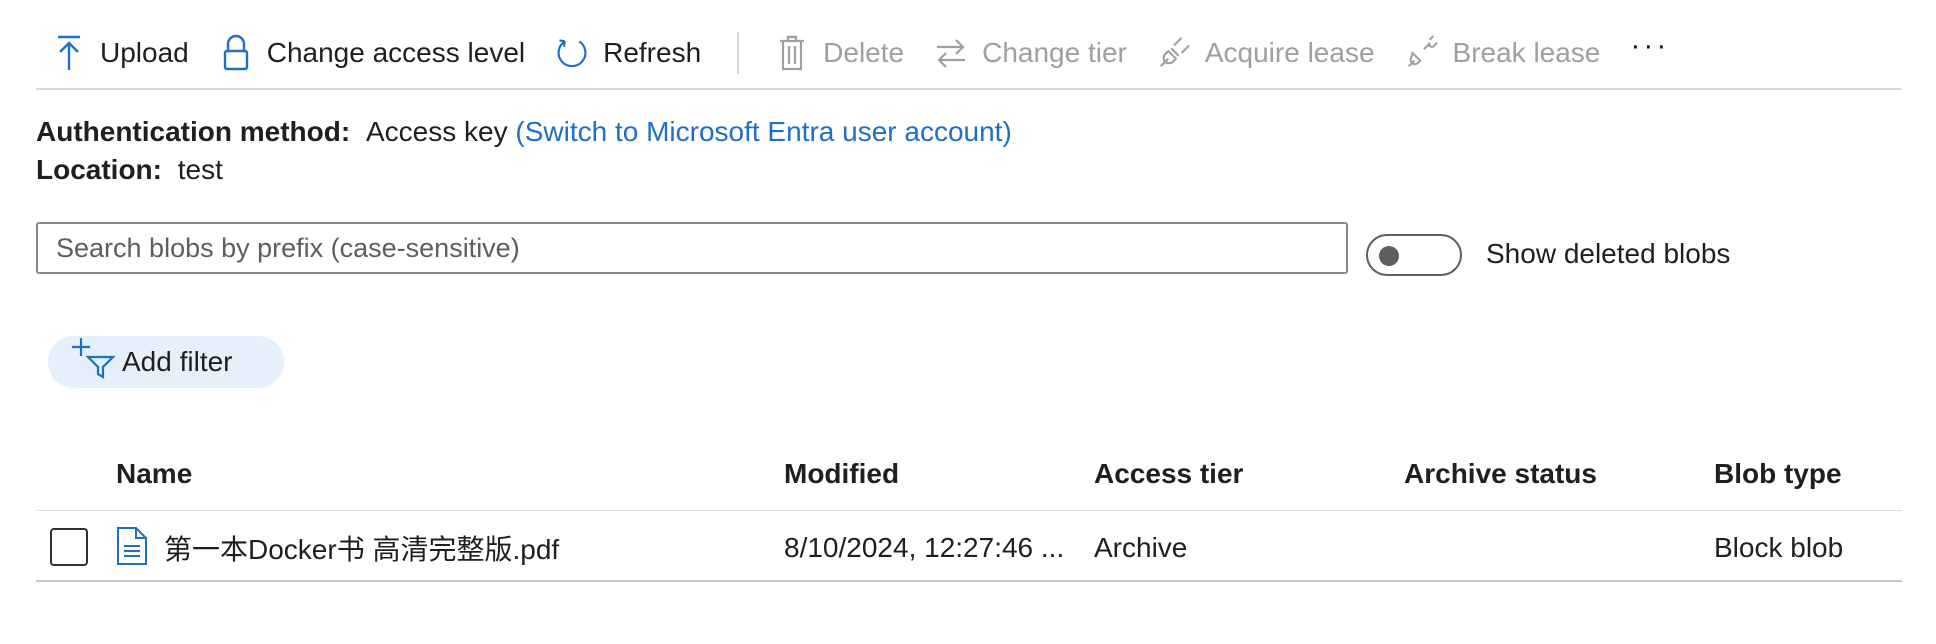 This screenshot has height=644, width=1936. What do you see at coordinates (288, 247) in the screenshot?
I see `search-placeholder: Search blobs by prefix (case-sensitive)` at bounding box center [288, 247].